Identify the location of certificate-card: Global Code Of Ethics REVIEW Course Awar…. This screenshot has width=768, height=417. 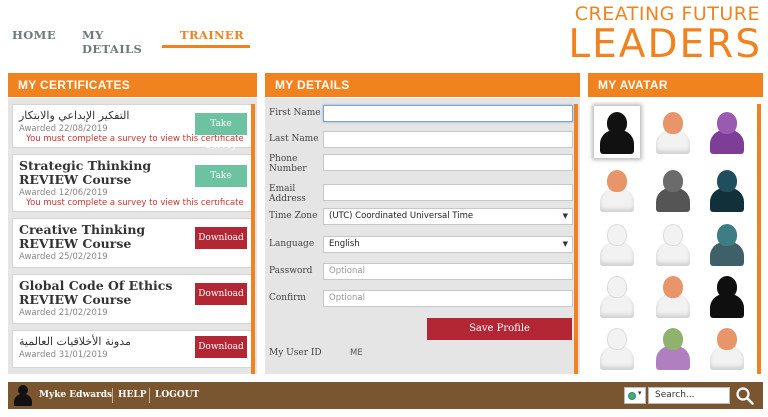
(133, 299).